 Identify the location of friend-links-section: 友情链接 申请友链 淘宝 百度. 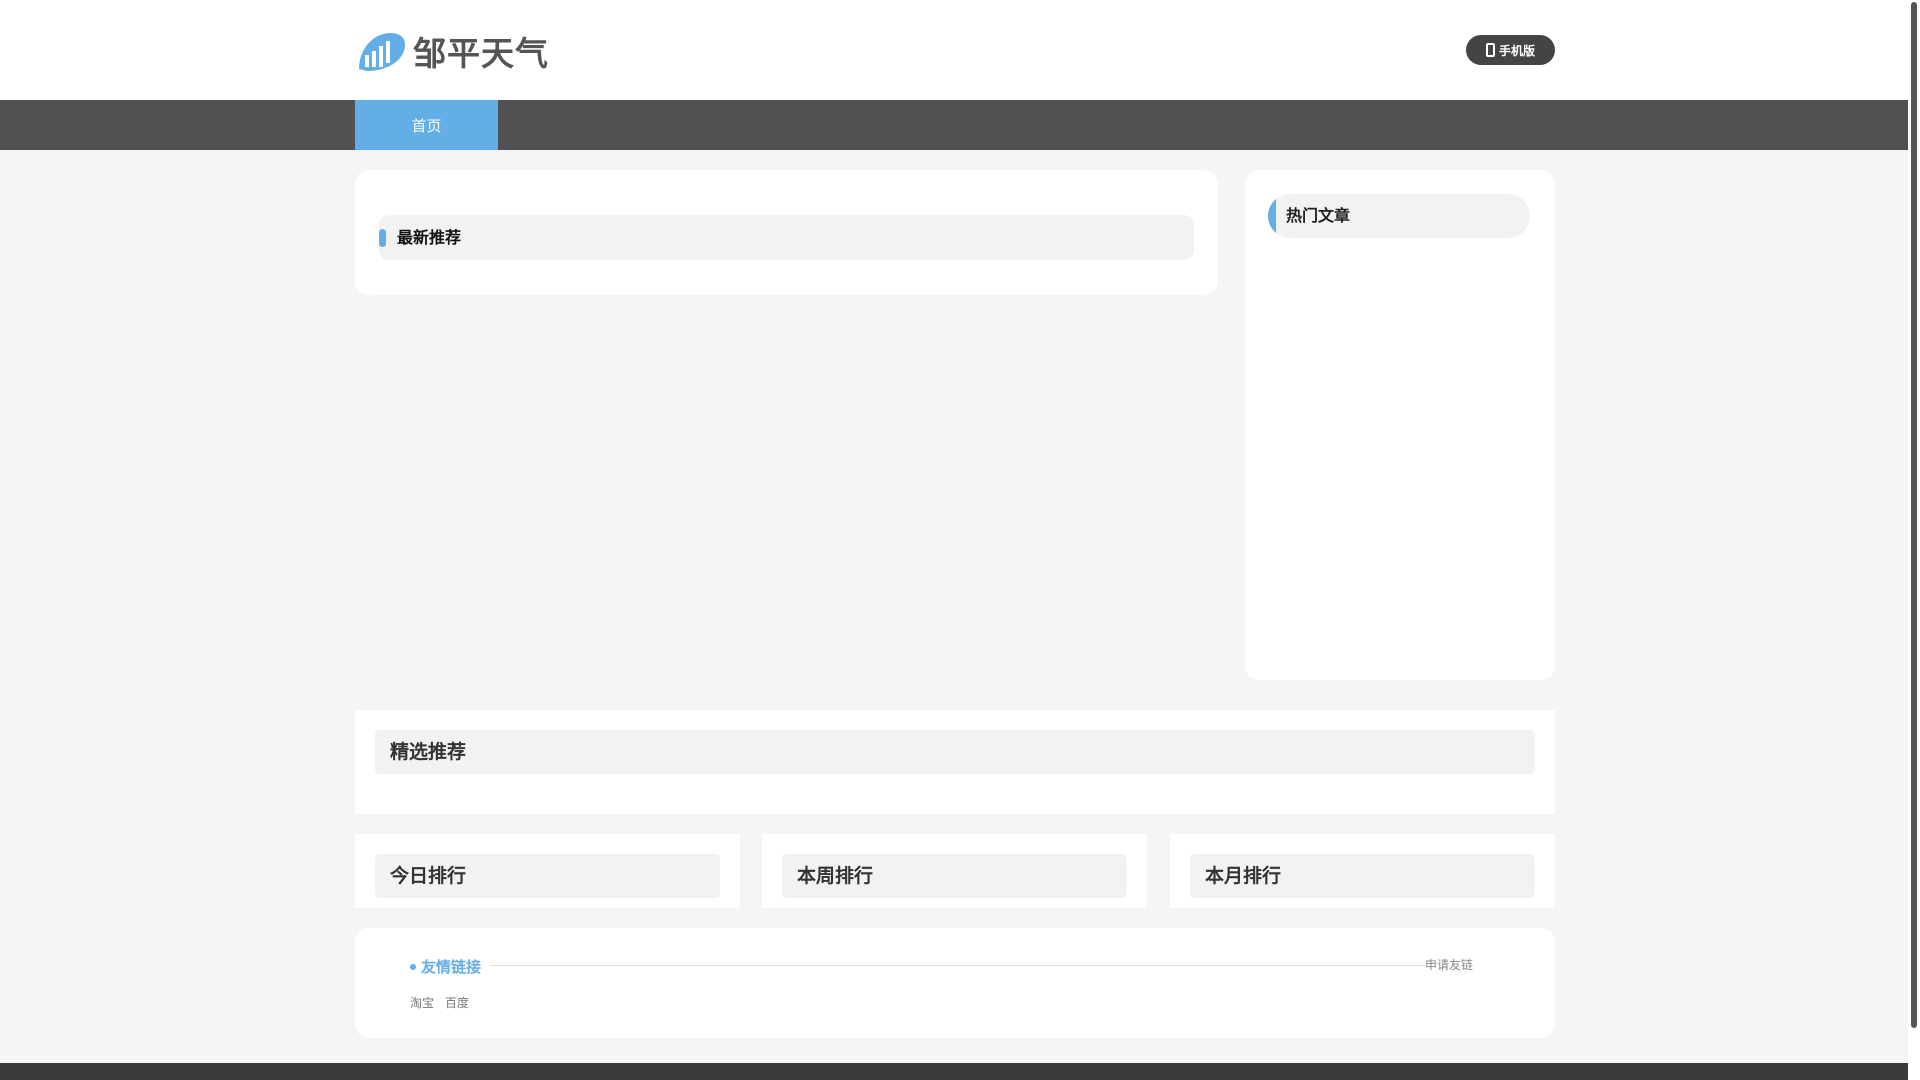
(955, 983).